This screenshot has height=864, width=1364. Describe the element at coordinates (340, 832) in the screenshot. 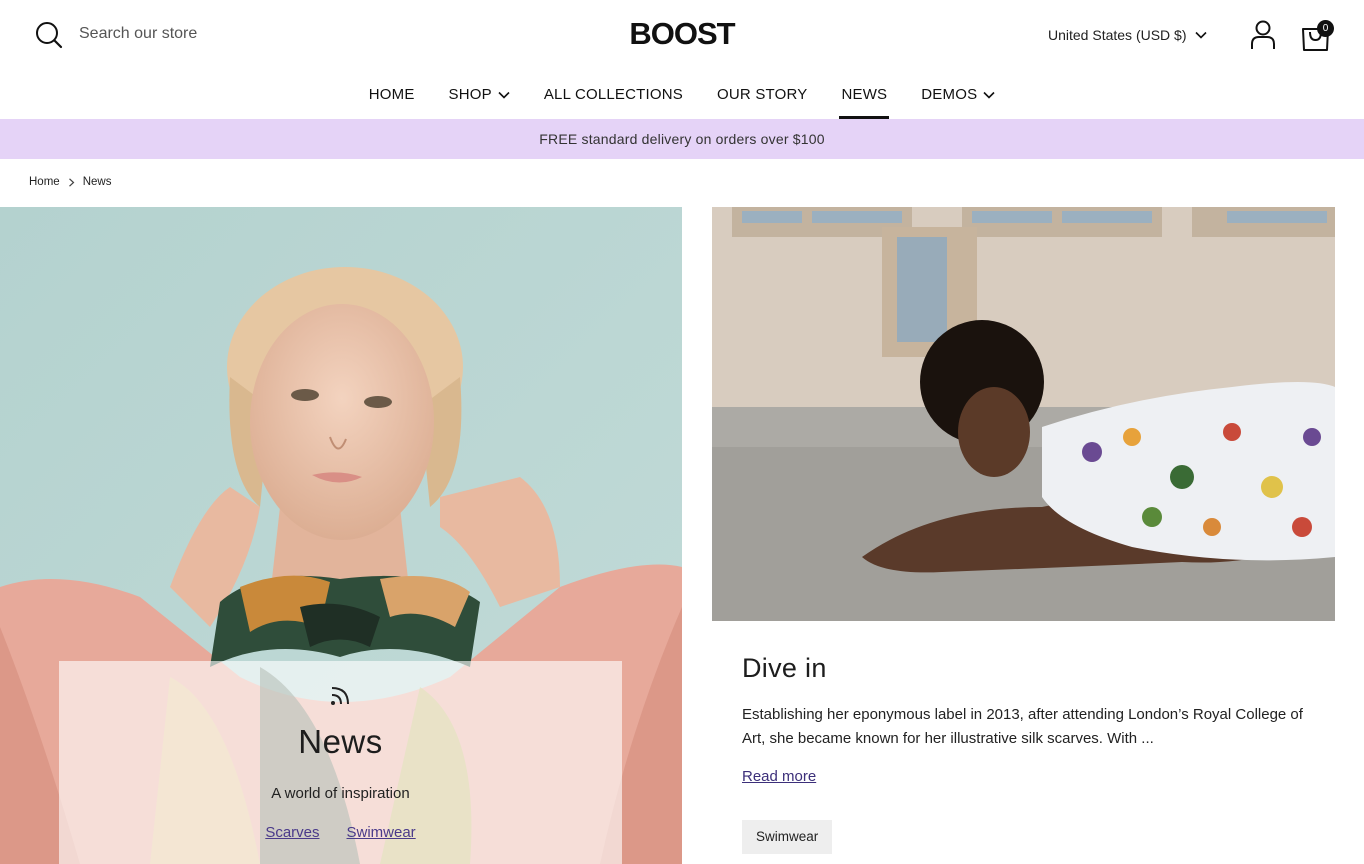

I see `blog-tag-links: Scarves Swimwear` at that location.